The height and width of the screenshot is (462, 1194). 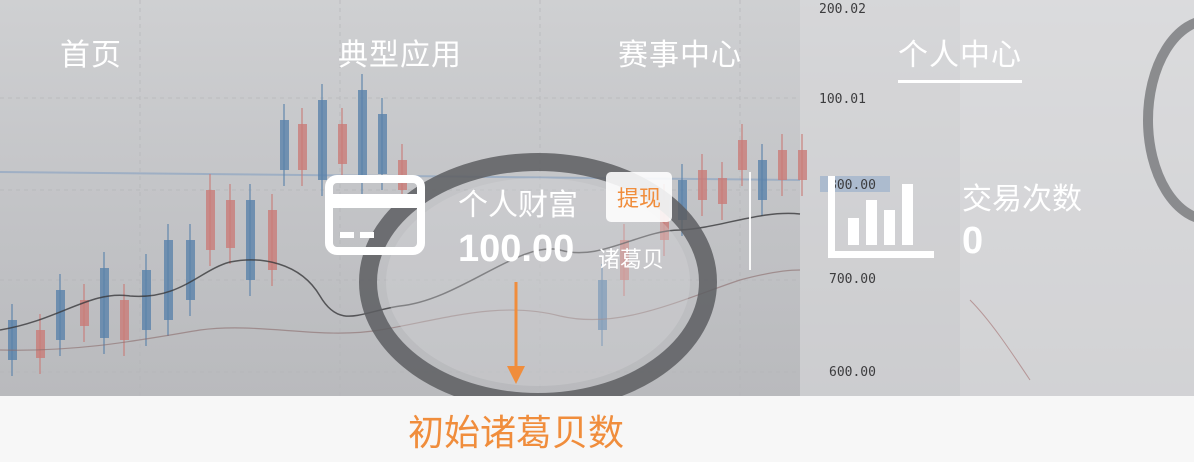 I want to click on axis-label: 100.01, so click(x=842, y=99).